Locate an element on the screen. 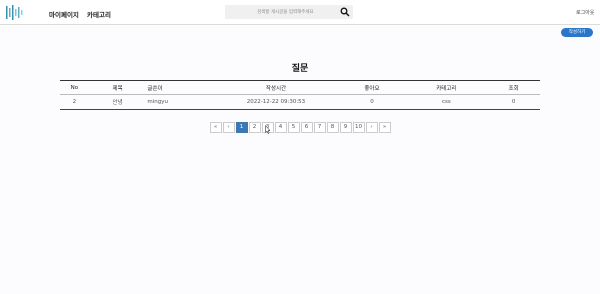  column-header-views: 조회 is located at coordinates (513, 88).